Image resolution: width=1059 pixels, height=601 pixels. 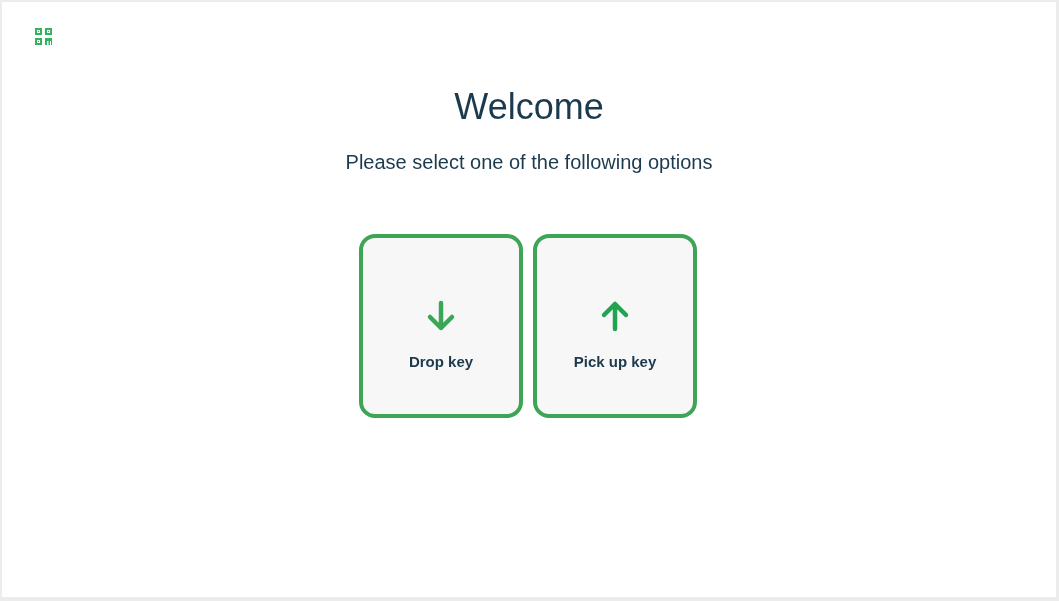 I want to click on arrow-down-icon, so click(x=441, y=316).